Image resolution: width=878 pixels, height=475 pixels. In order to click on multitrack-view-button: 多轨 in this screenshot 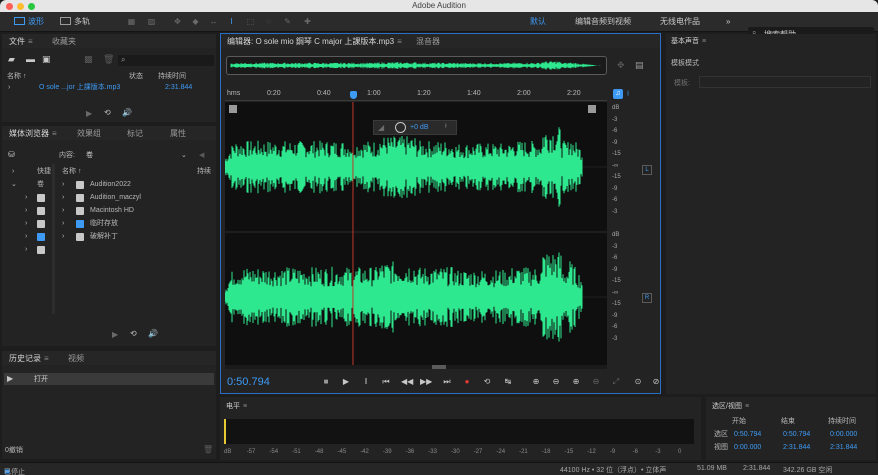, I will do `click(75, 22)`.